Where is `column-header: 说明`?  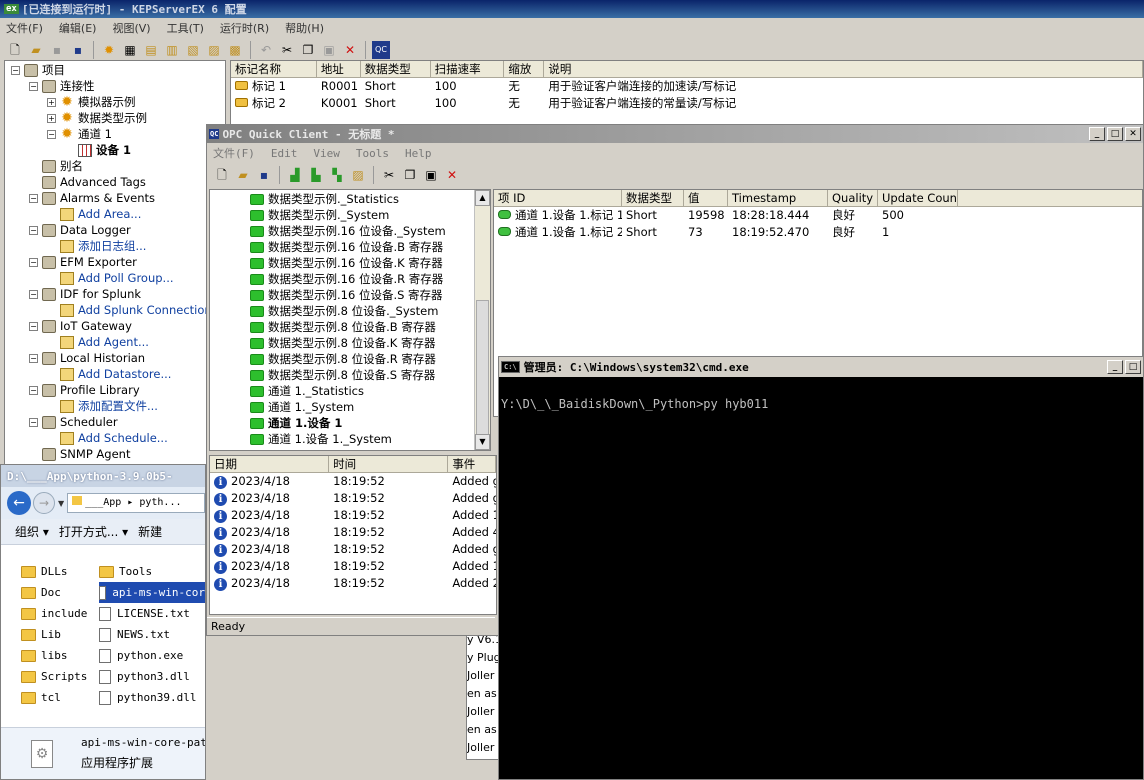
column-header: 说明 is located at coordinates (843, 69).